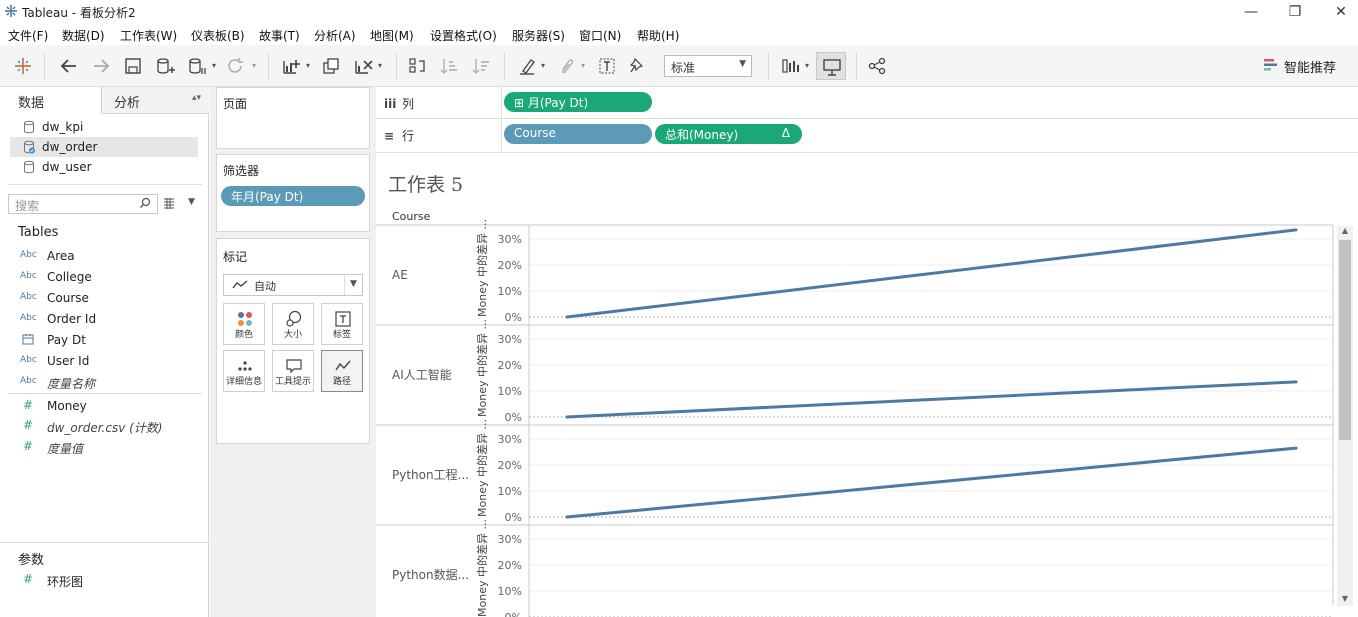  I want to click on vertical-scrollbar: ▲ ▼, so click(1345, 416).